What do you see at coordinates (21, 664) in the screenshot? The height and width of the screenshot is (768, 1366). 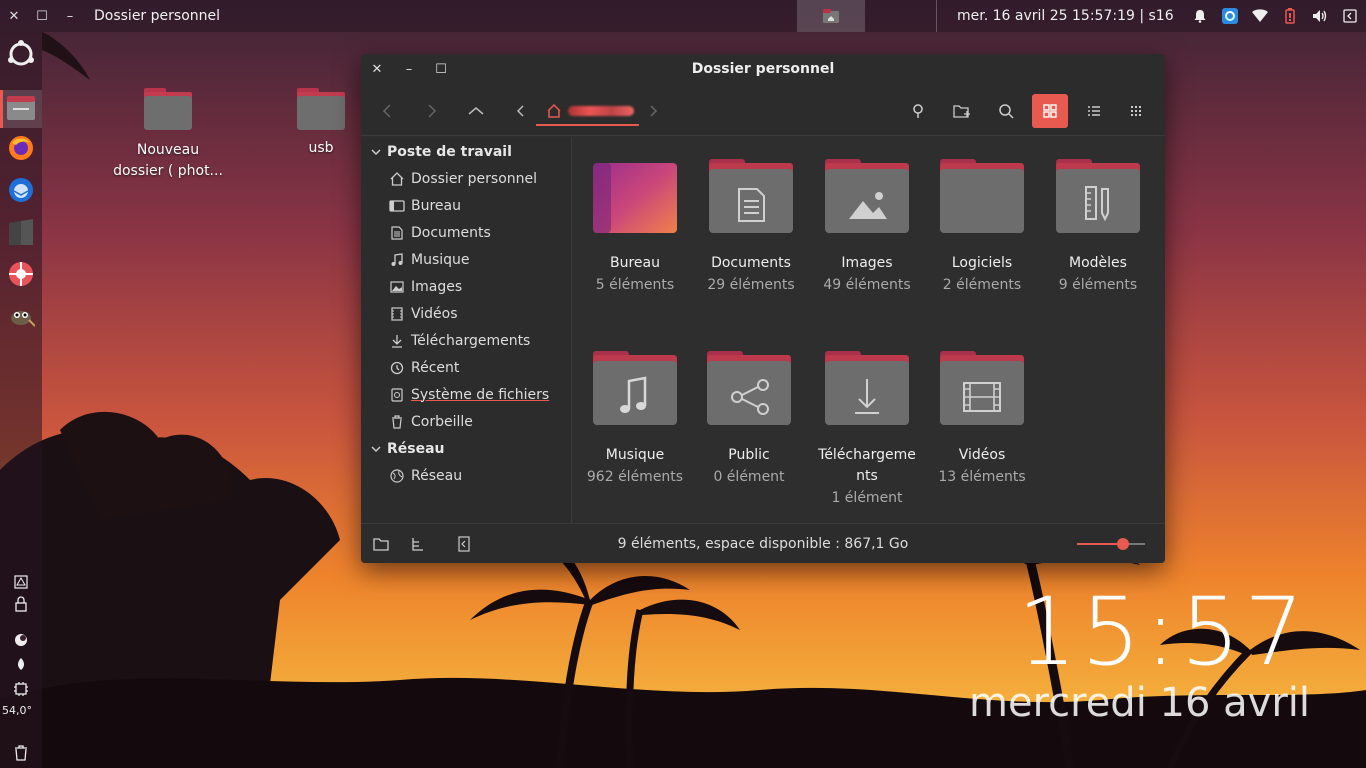 I see `theme-toggle-icon` at bounding box center [21, 664].